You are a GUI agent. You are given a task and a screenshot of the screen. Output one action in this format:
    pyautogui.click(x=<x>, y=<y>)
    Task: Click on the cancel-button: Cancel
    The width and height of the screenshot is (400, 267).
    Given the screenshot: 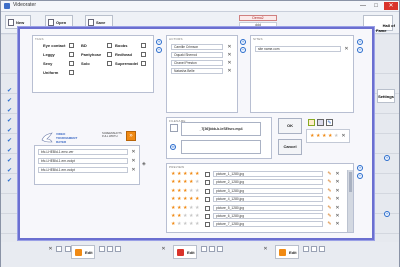 What is the action you would take?
    pyautogui.click(x=290, y=147)
    